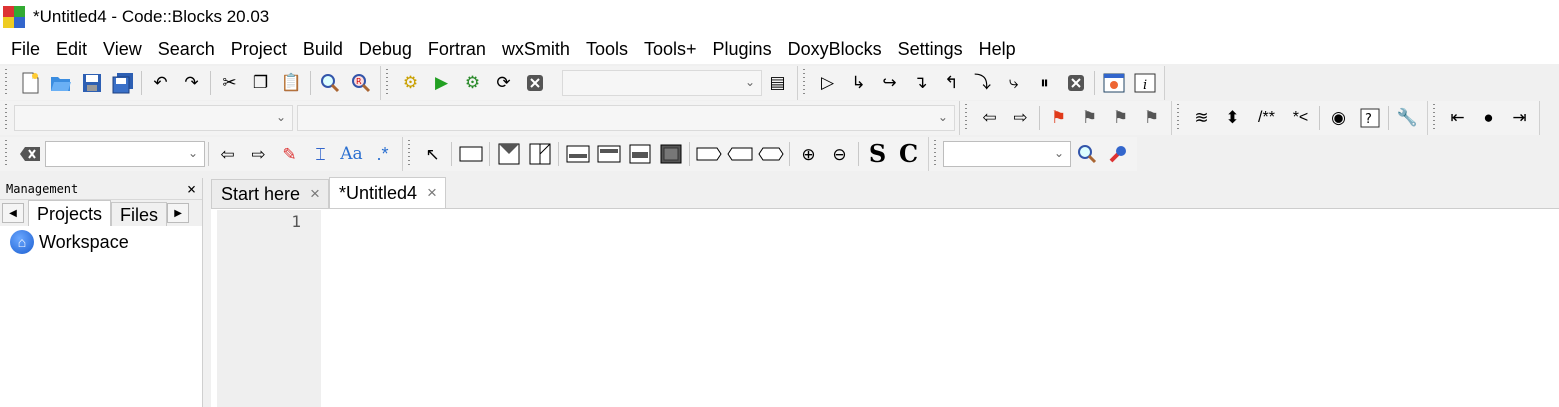  I want to click on insert-before-icon, so click(509, 154).